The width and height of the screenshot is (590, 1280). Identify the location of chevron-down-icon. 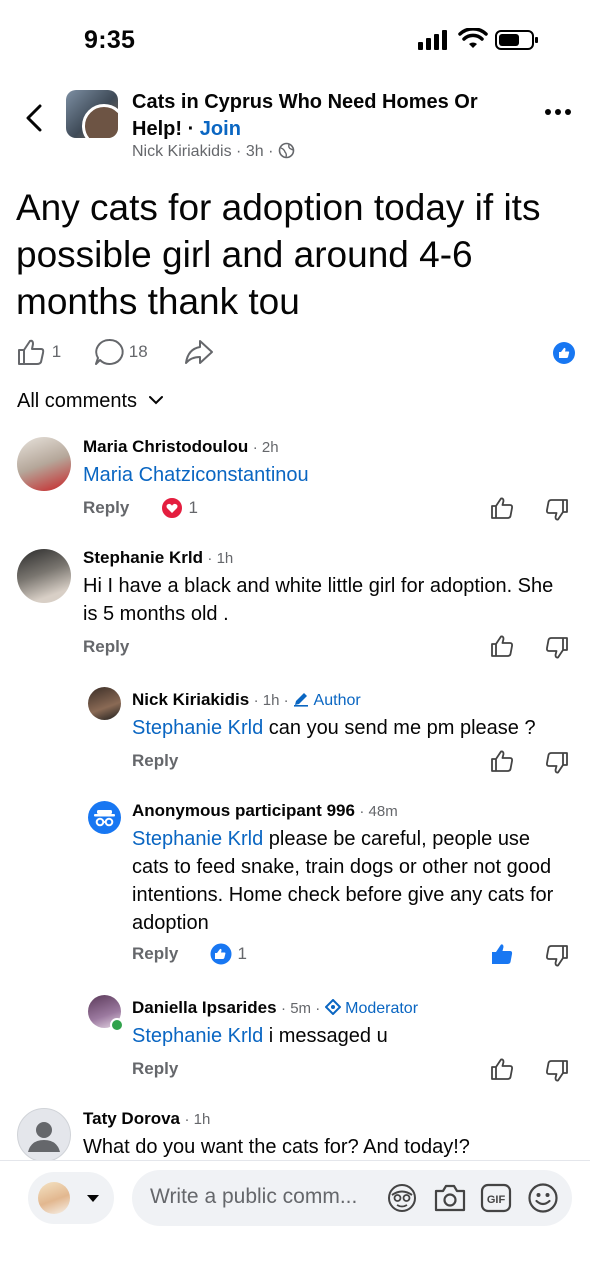
(155, 400).